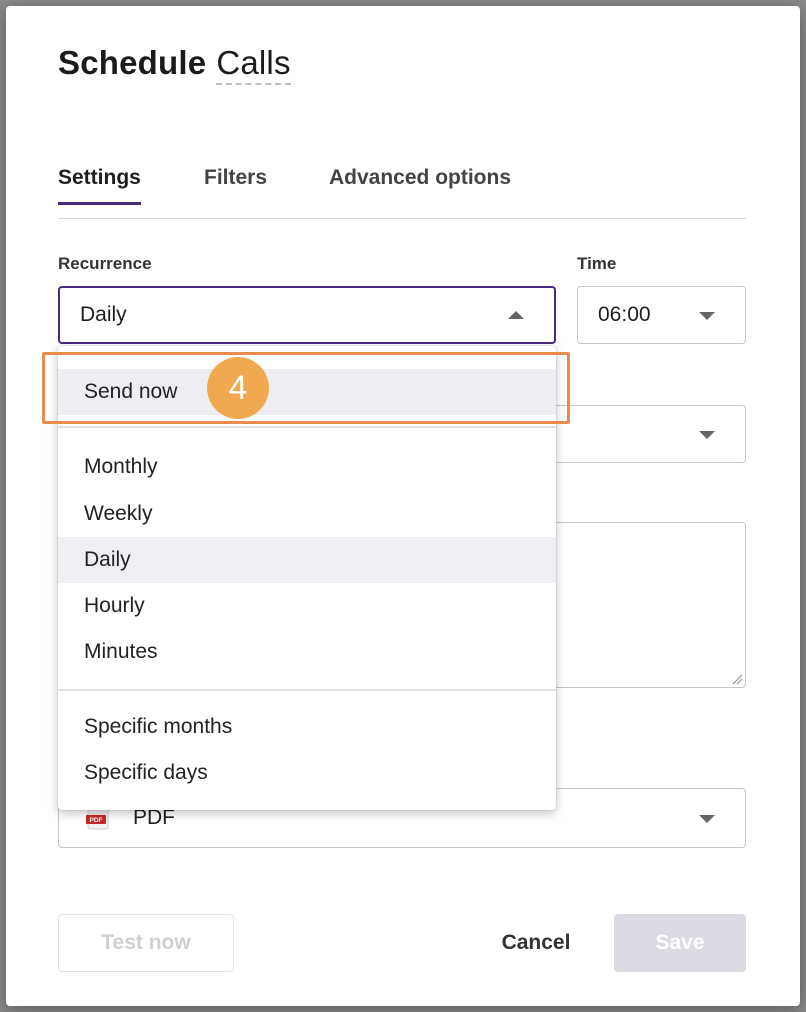  Describe the element at coordinates (680, 943) in the screenshot. I see `save-button: Save` at that location.